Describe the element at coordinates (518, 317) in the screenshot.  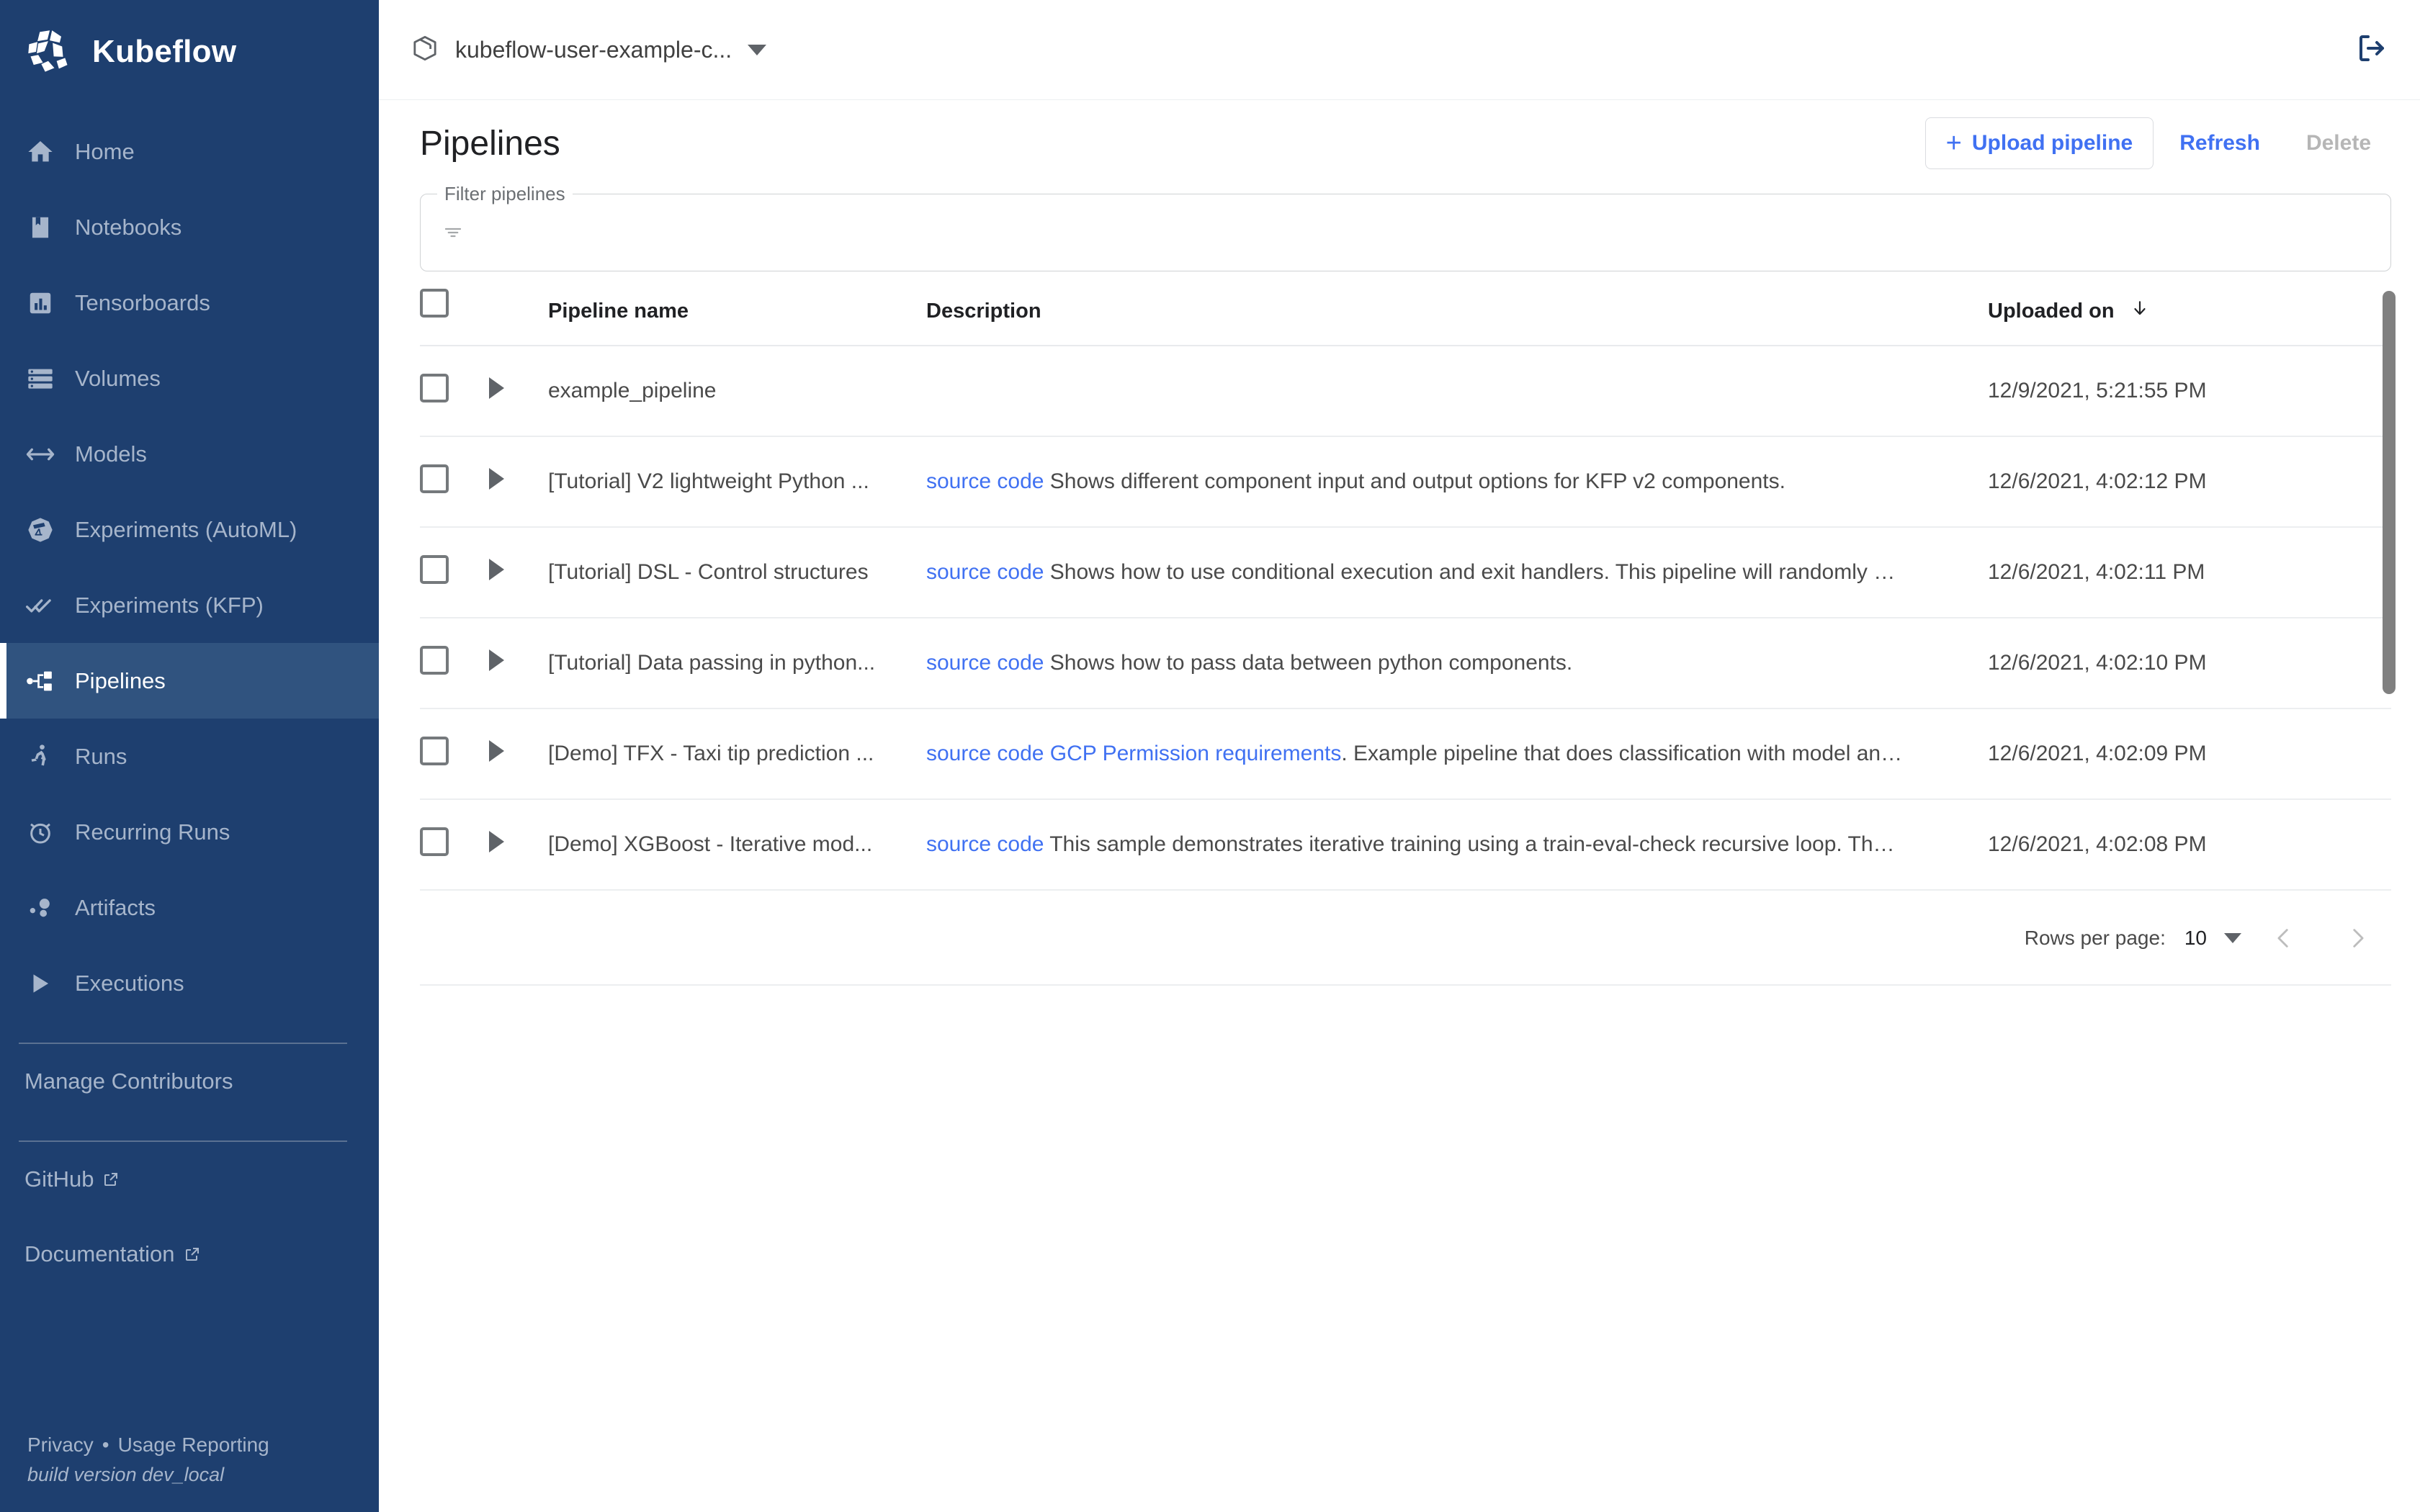
I see `expander-header` at that location.